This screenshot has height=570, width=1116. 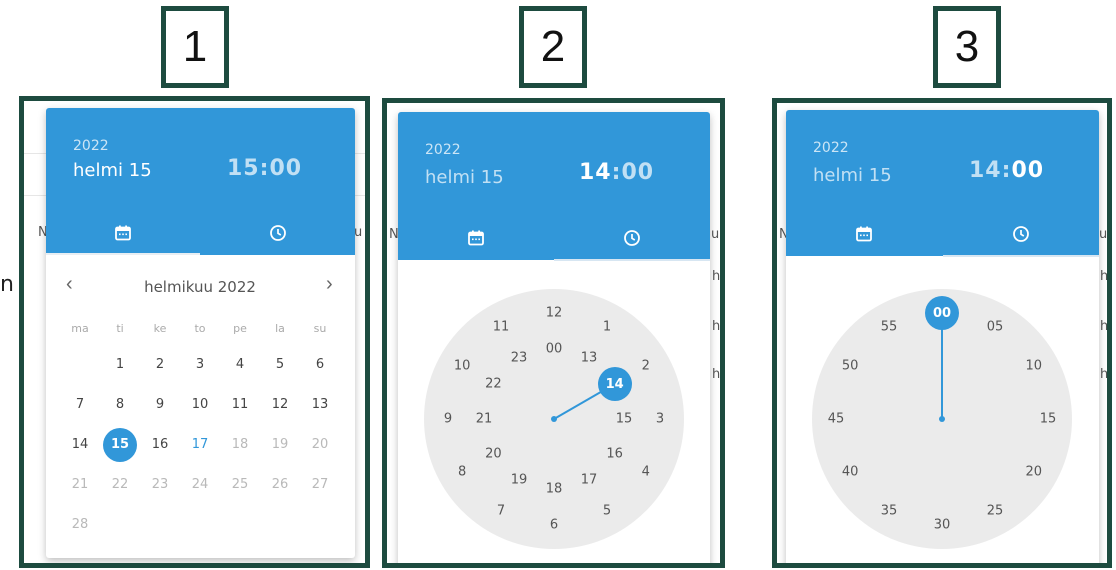 What do you see at coordinates (320, 404) in the screenshot?
I see `calendar-day: 13` at bounding box center [320, 404].